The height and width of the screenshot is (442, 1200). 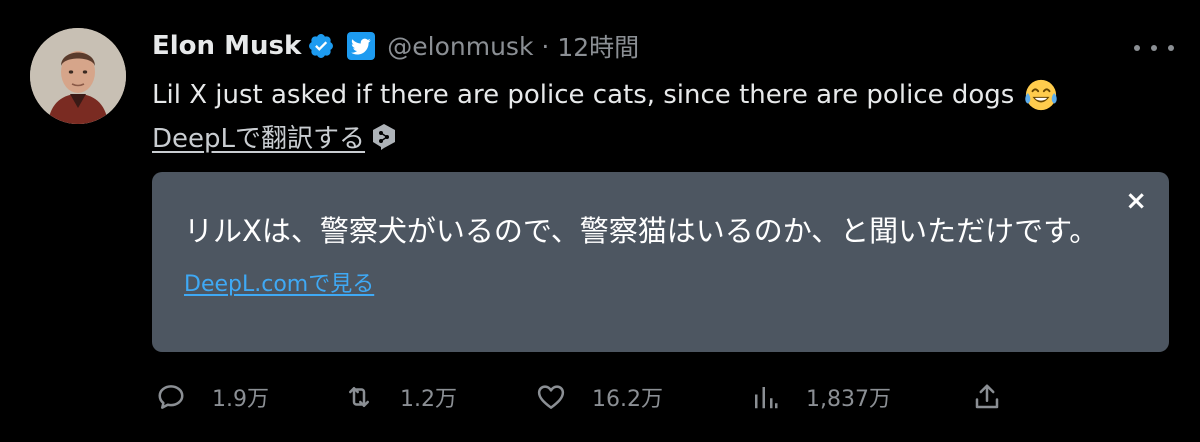 I want to click on tweet-header: Elon Musk @elonmusk · 12時間, so click(x=395, y=46).